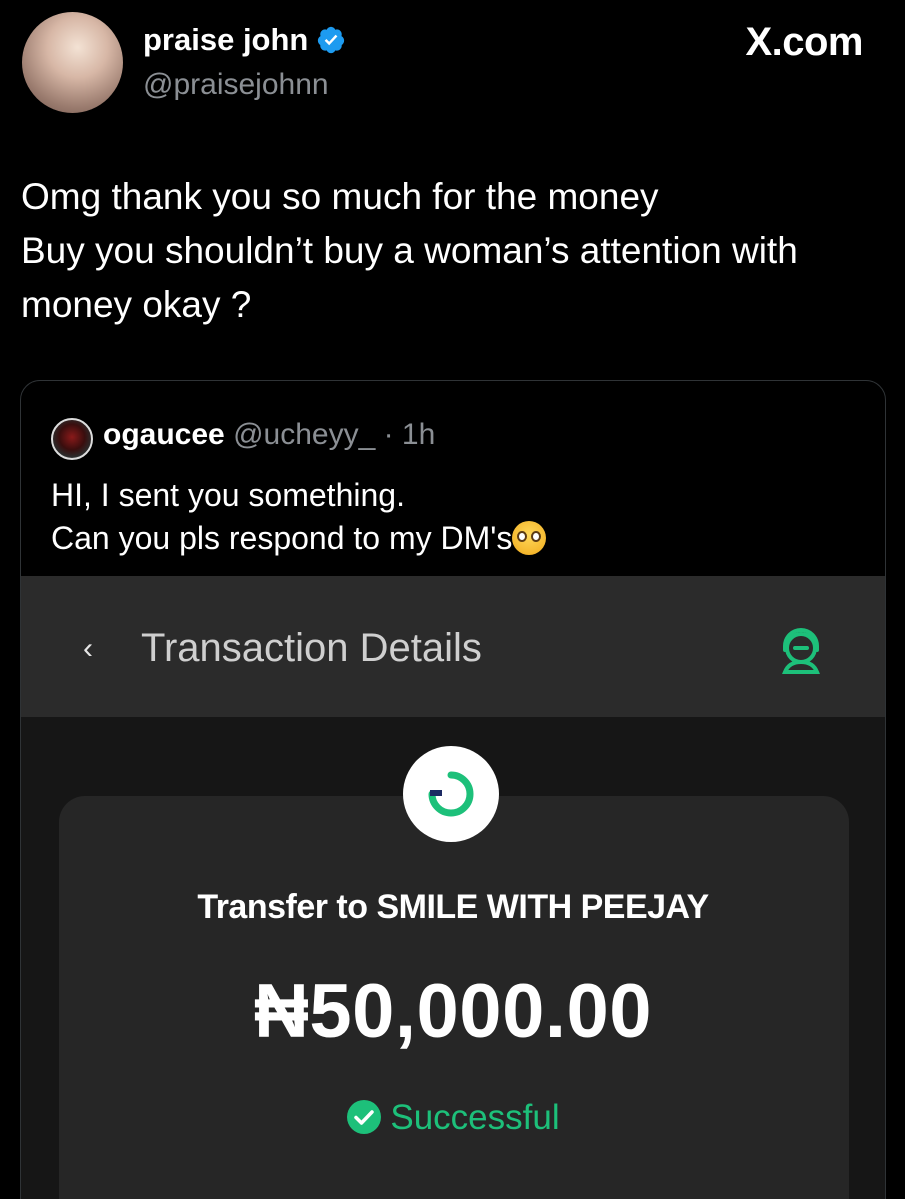 The width and height of the screenshot is (905, 1199). I want to click on quoted-timestamp: · 1h, so click(410, 434).